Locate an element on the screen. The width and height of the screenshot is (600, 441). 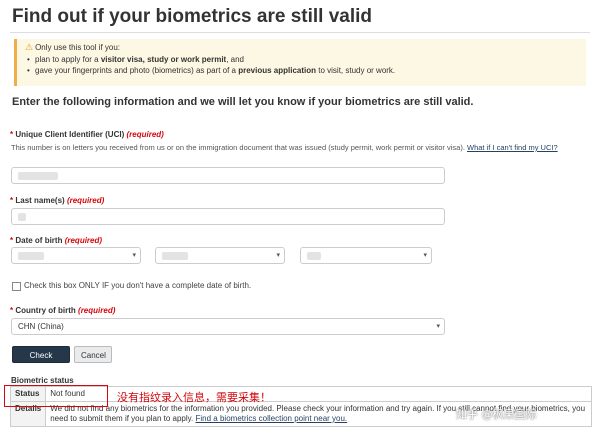
country-label: * Country of birth (required) is located at coordinates (63, 310).